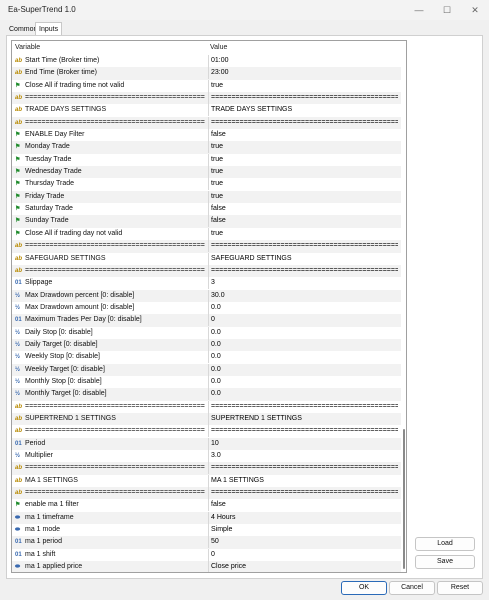  What do you see at coordinates (206, 147) in the screenshot?
I see `table-row: ⚑ Monday Trade true` at bounding box center [206, 147].